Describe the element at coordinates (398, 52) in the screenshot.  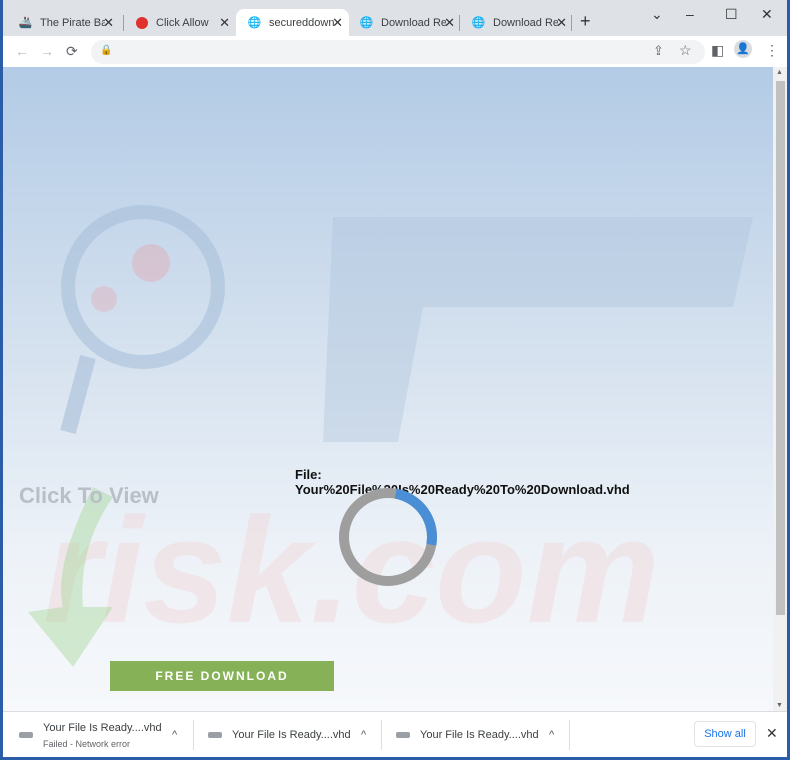
I see `address-bar: 🔒 ⇪ ☆` at that location.